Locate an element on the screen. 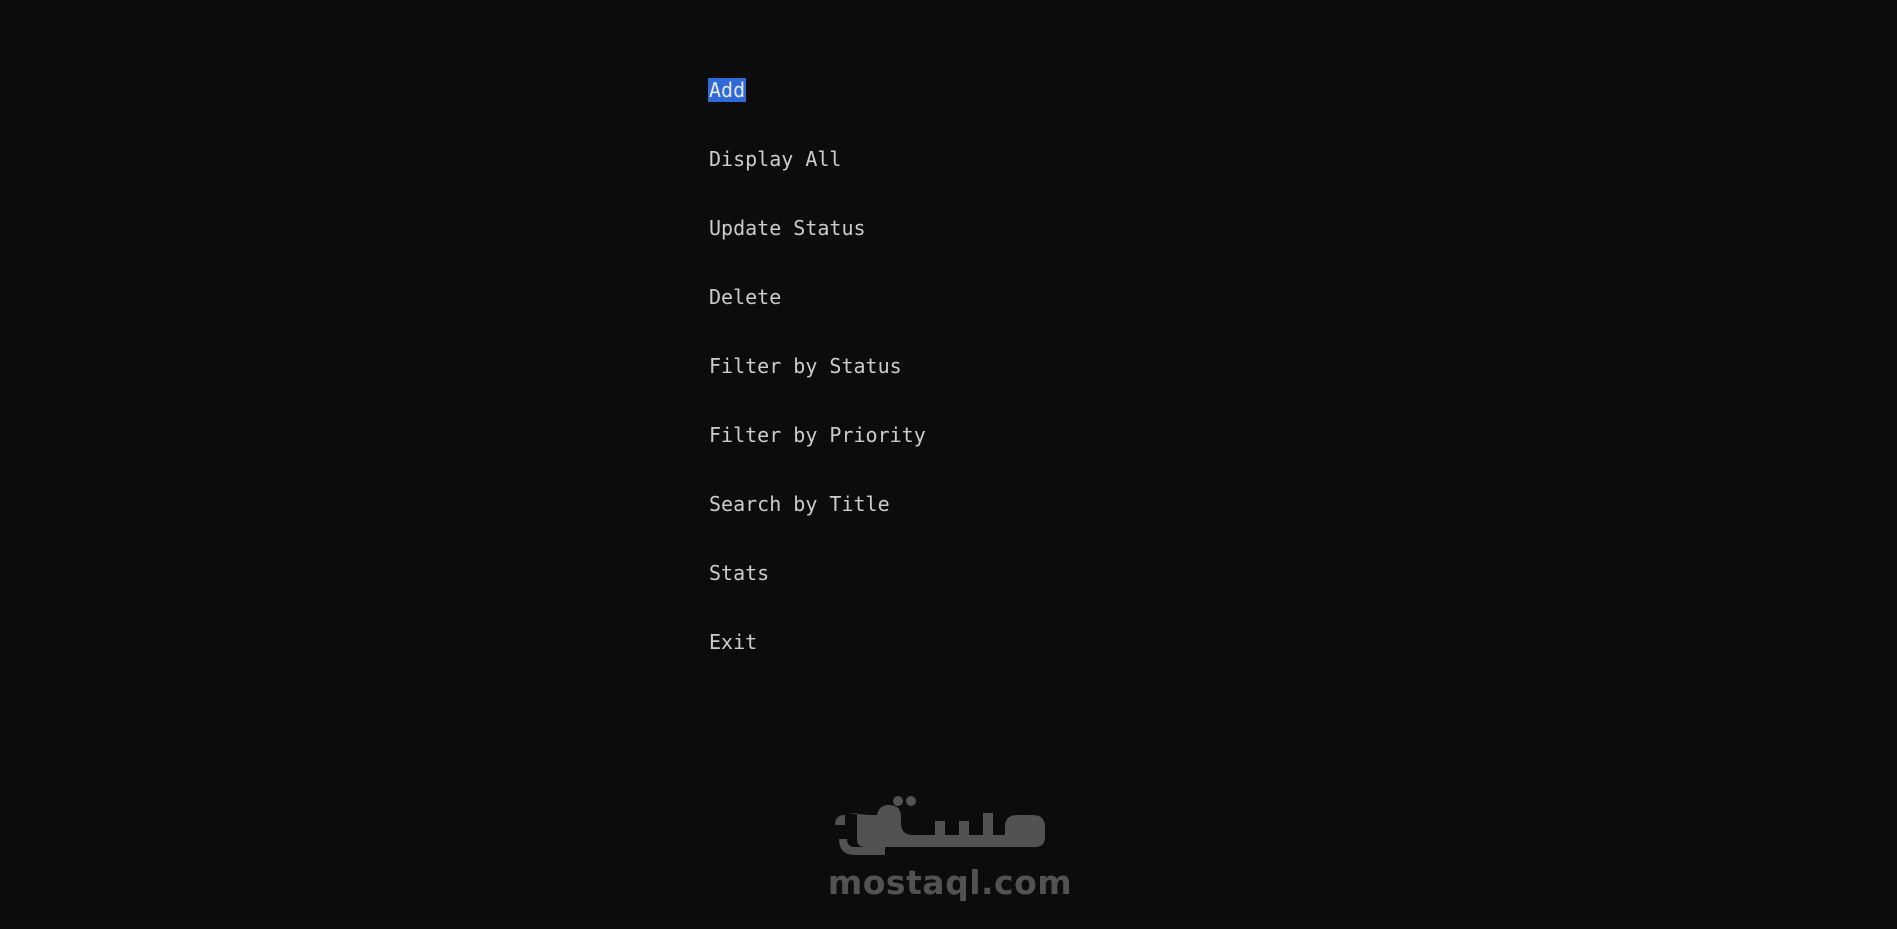 This screenshot has height=929, width=1897. menu-item-label: Exit is located at coordinates (733, 642).